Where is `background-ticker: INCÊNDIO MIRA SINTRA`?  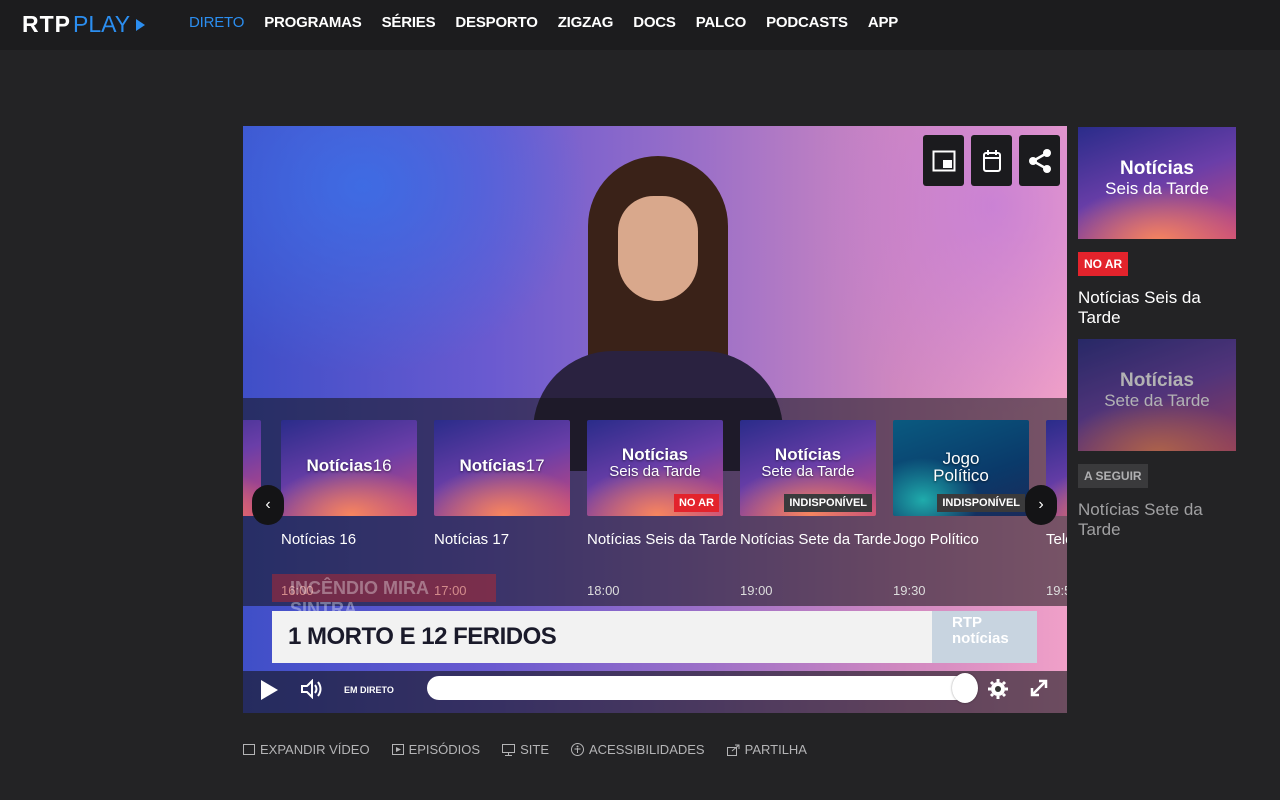
background-ticker: INCÊNDIO MIRA SINTRA is located at coordinates (384, 596).